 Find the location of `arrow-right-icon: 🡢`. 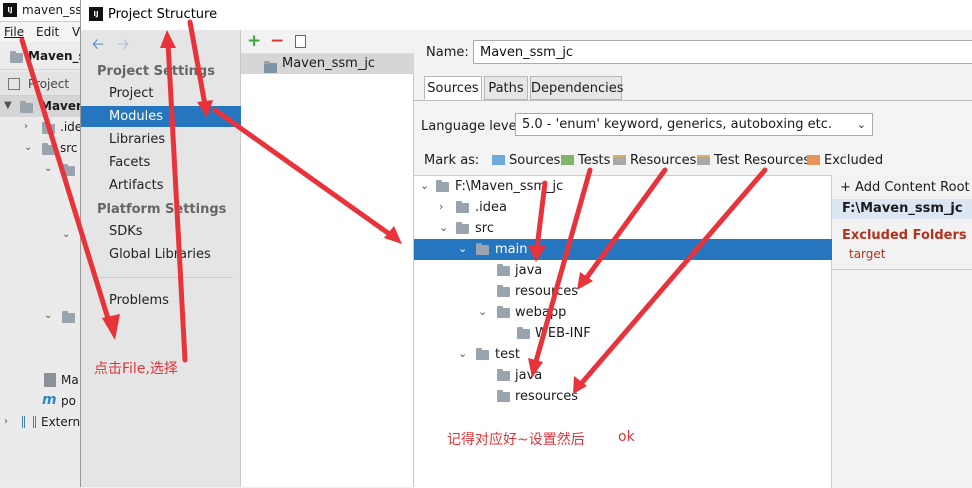

arrow-right-icon: 🡢 is located at coordinates (123, 46).